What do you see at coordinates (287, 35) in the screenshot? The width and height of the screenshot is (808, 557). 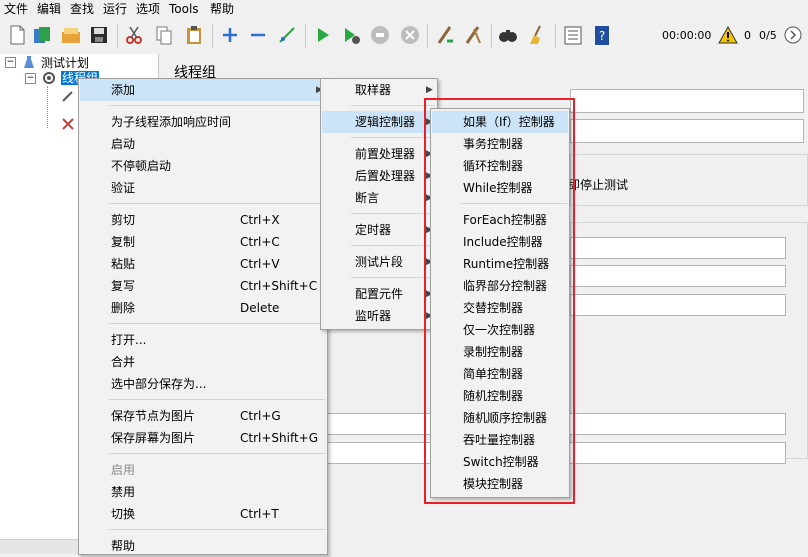 I see `toggle-icon` at bounding box center [287, 35].